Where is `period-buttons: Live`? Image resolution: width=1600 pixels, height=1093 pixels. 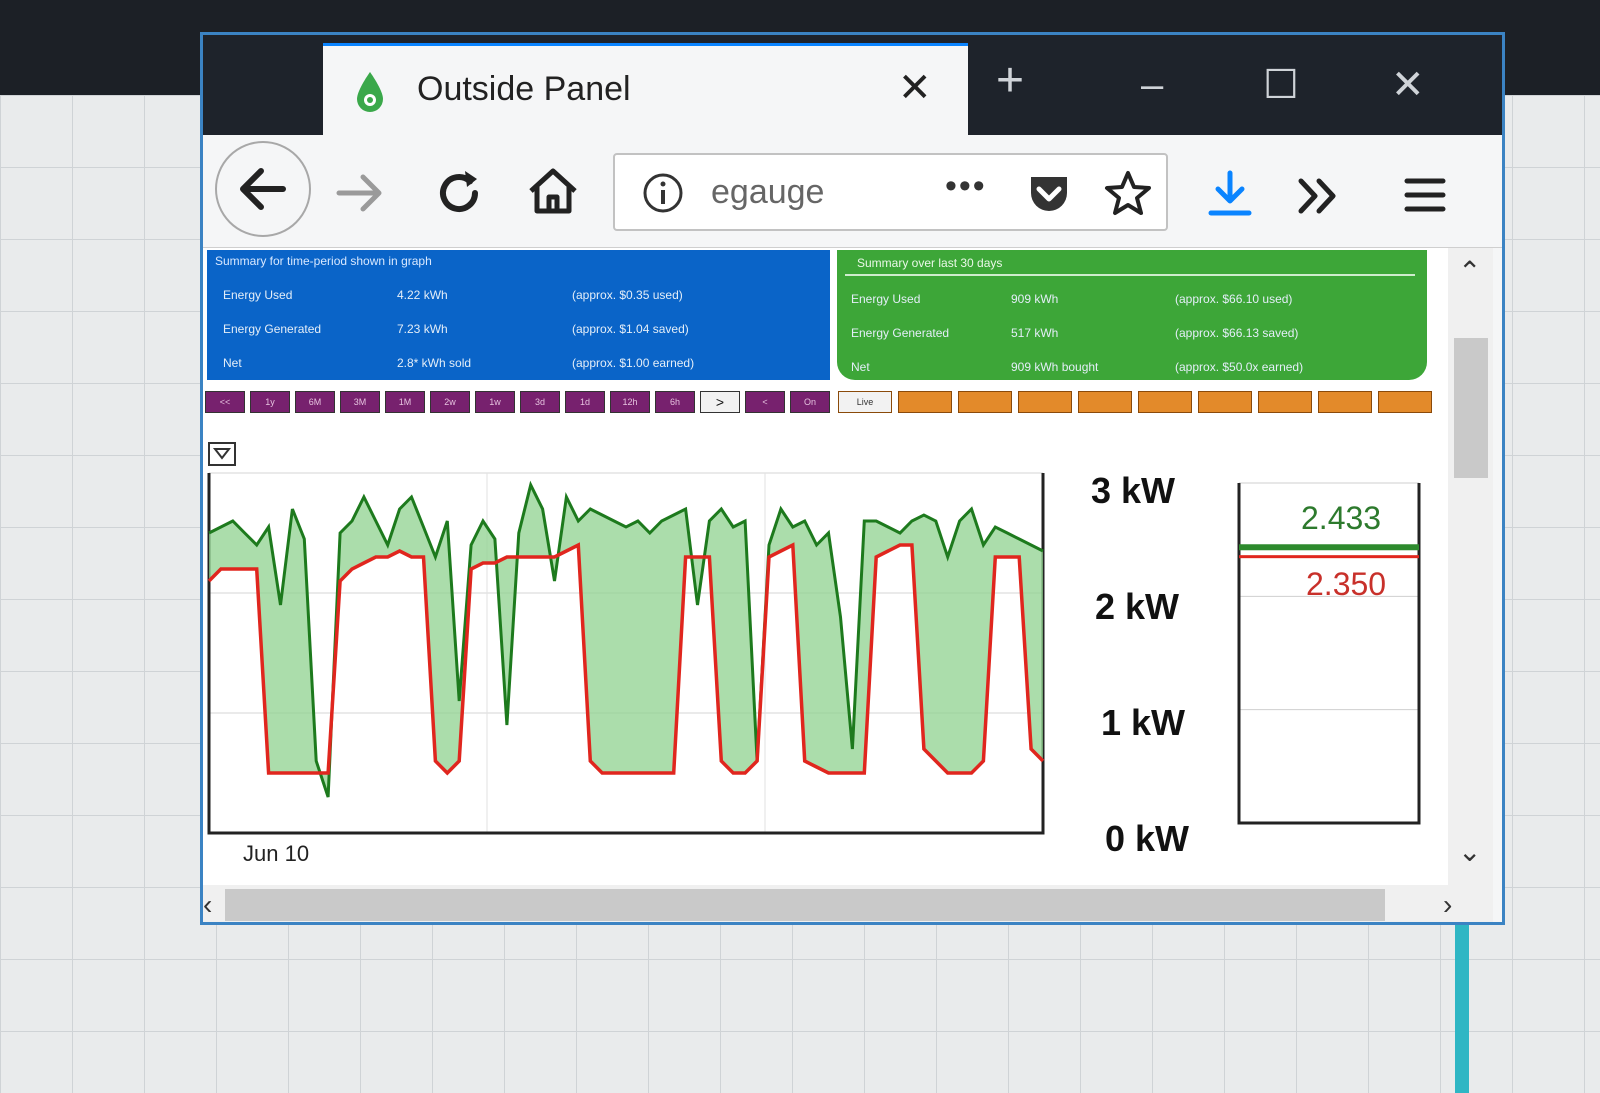
period-buttons: Live is located at coordinates (1138, 403).